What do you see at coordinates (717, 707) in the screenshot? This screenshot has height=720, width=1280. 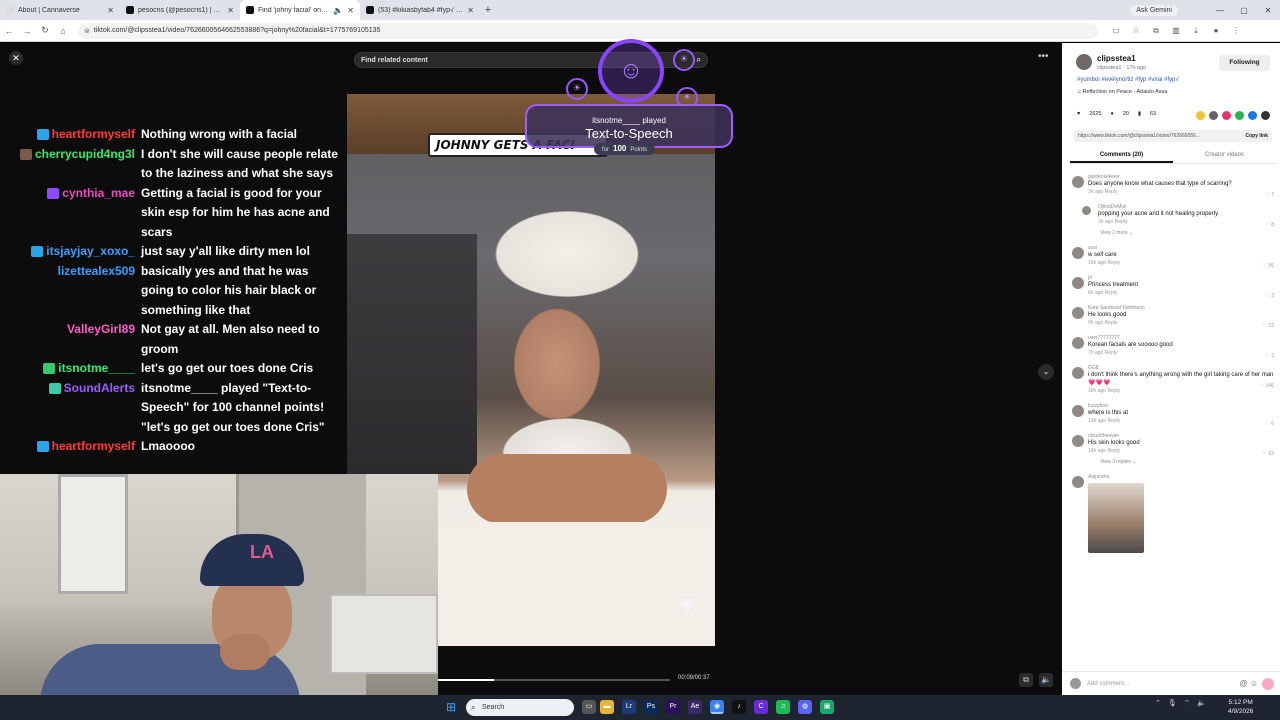 I see `chrome-icon: ◉` at bounding box center [717, 707].